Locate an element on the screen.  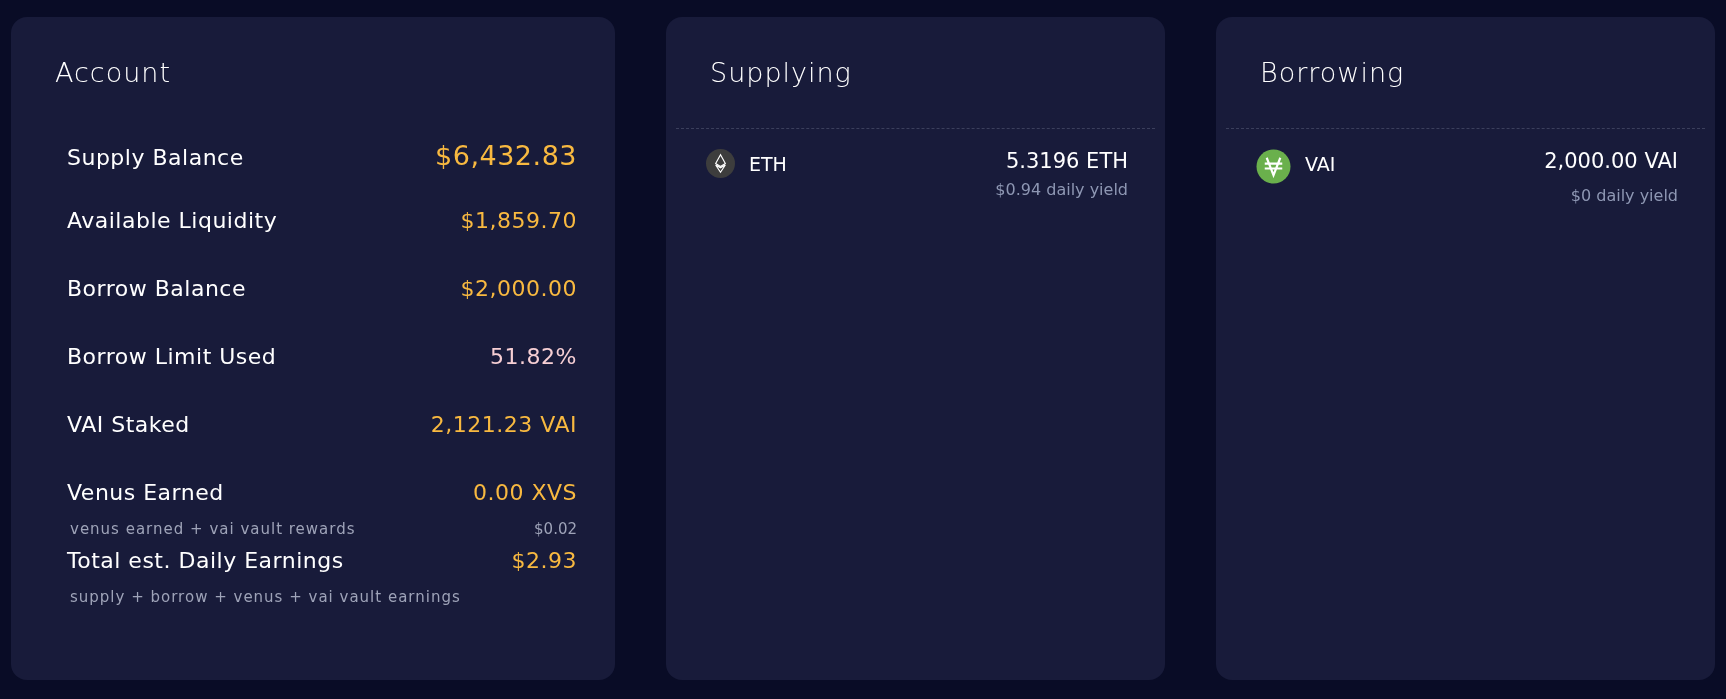
daily-yield: $0.94 daily yield is located at coordinates (1061, 189).